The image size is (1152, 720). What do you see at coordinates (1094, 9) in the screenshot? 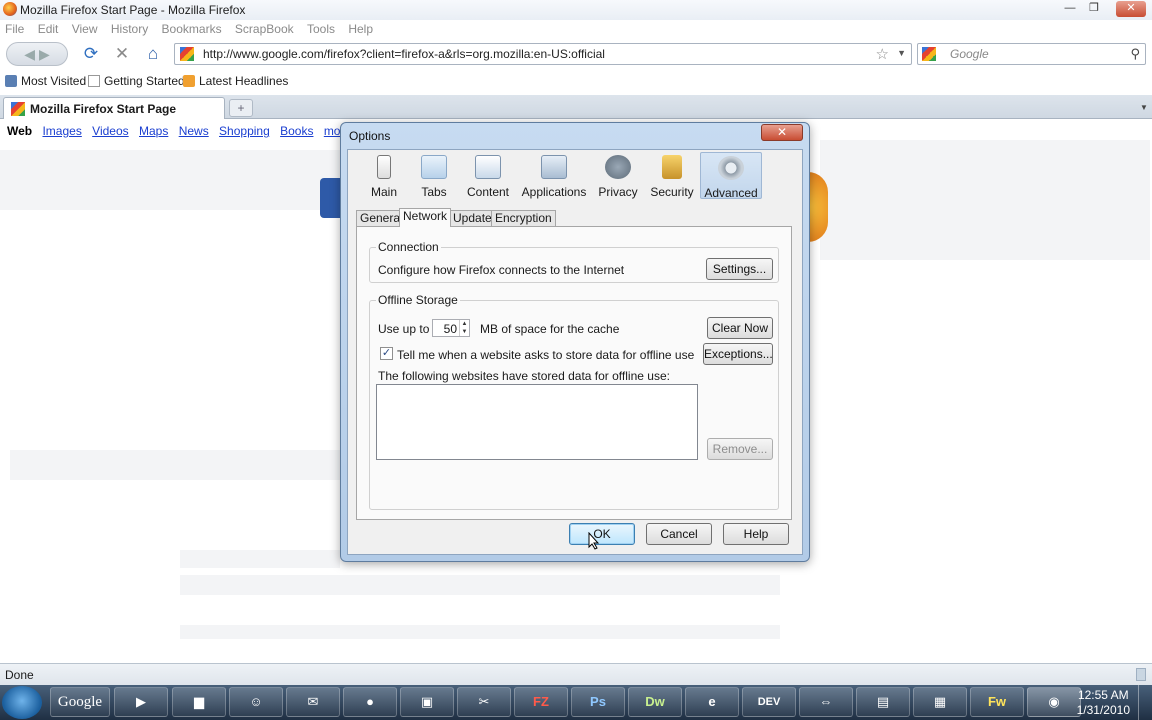
I see `restore-button: ❐` at bounding box center [1094, 9].